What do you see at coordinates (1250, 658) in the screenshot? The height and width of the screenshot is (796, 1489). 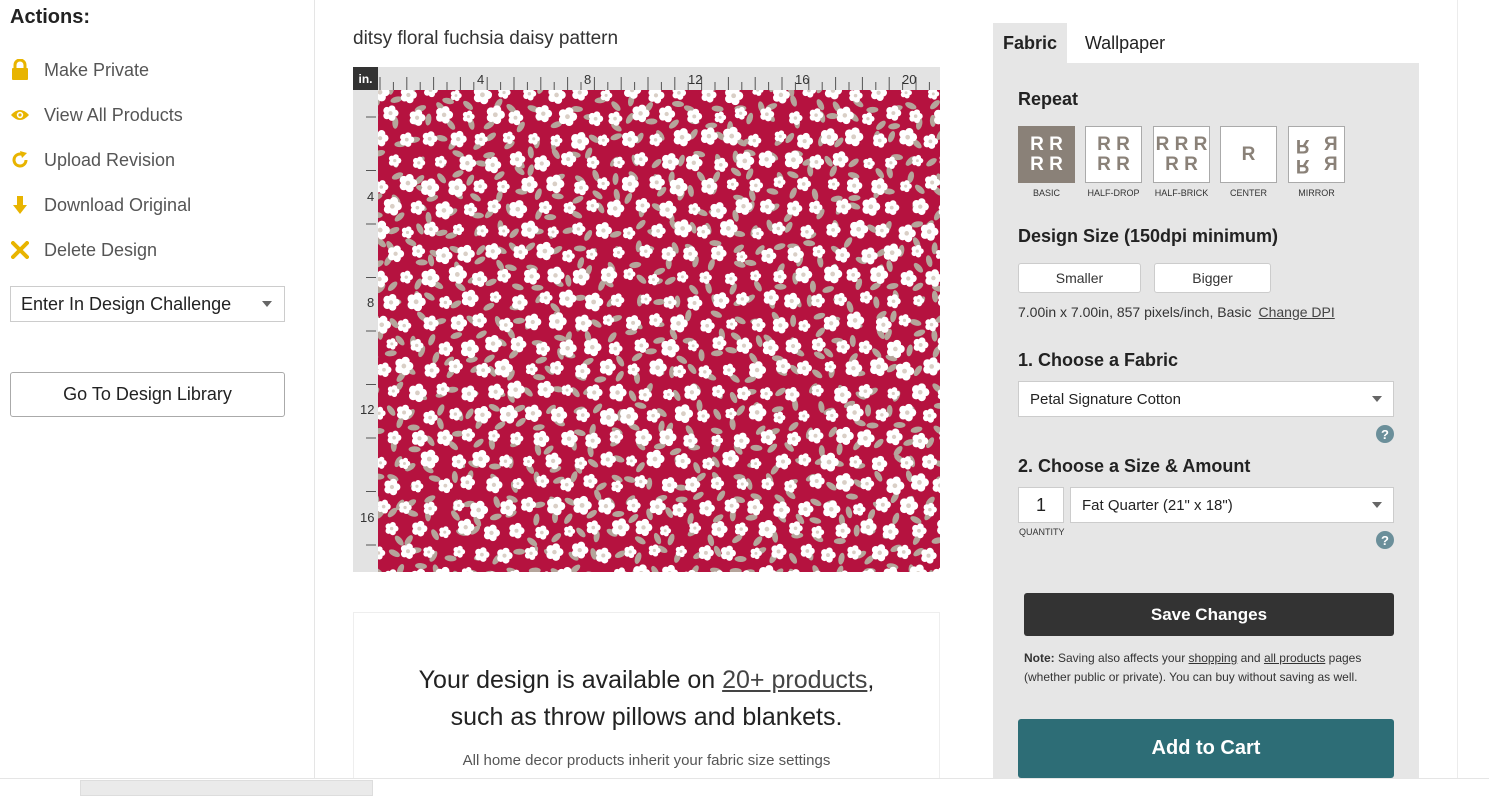 I see `note-text: and` at bounding box center [1250, 658].